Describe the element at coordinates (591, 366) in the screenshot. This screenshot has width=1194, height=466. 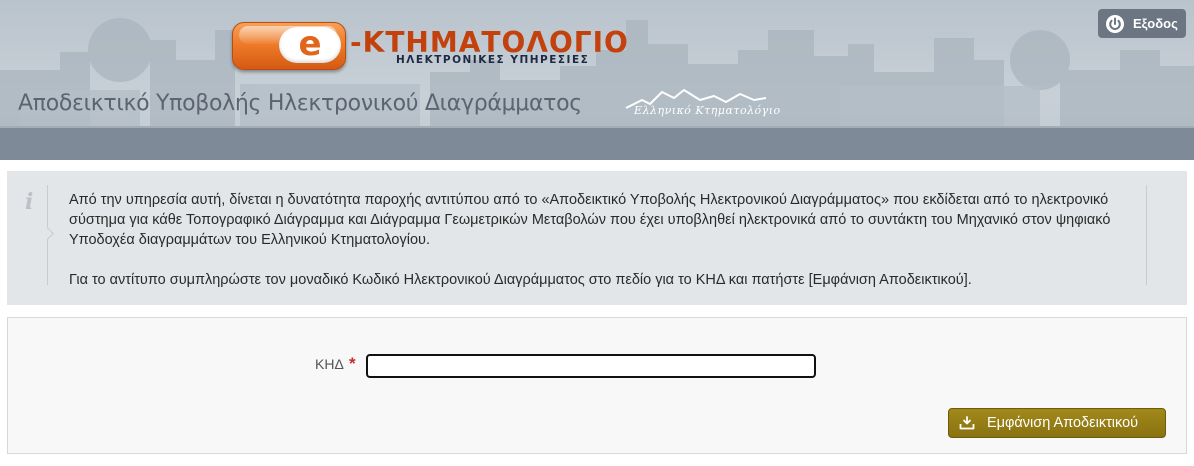
I see `kid-input` at that location.